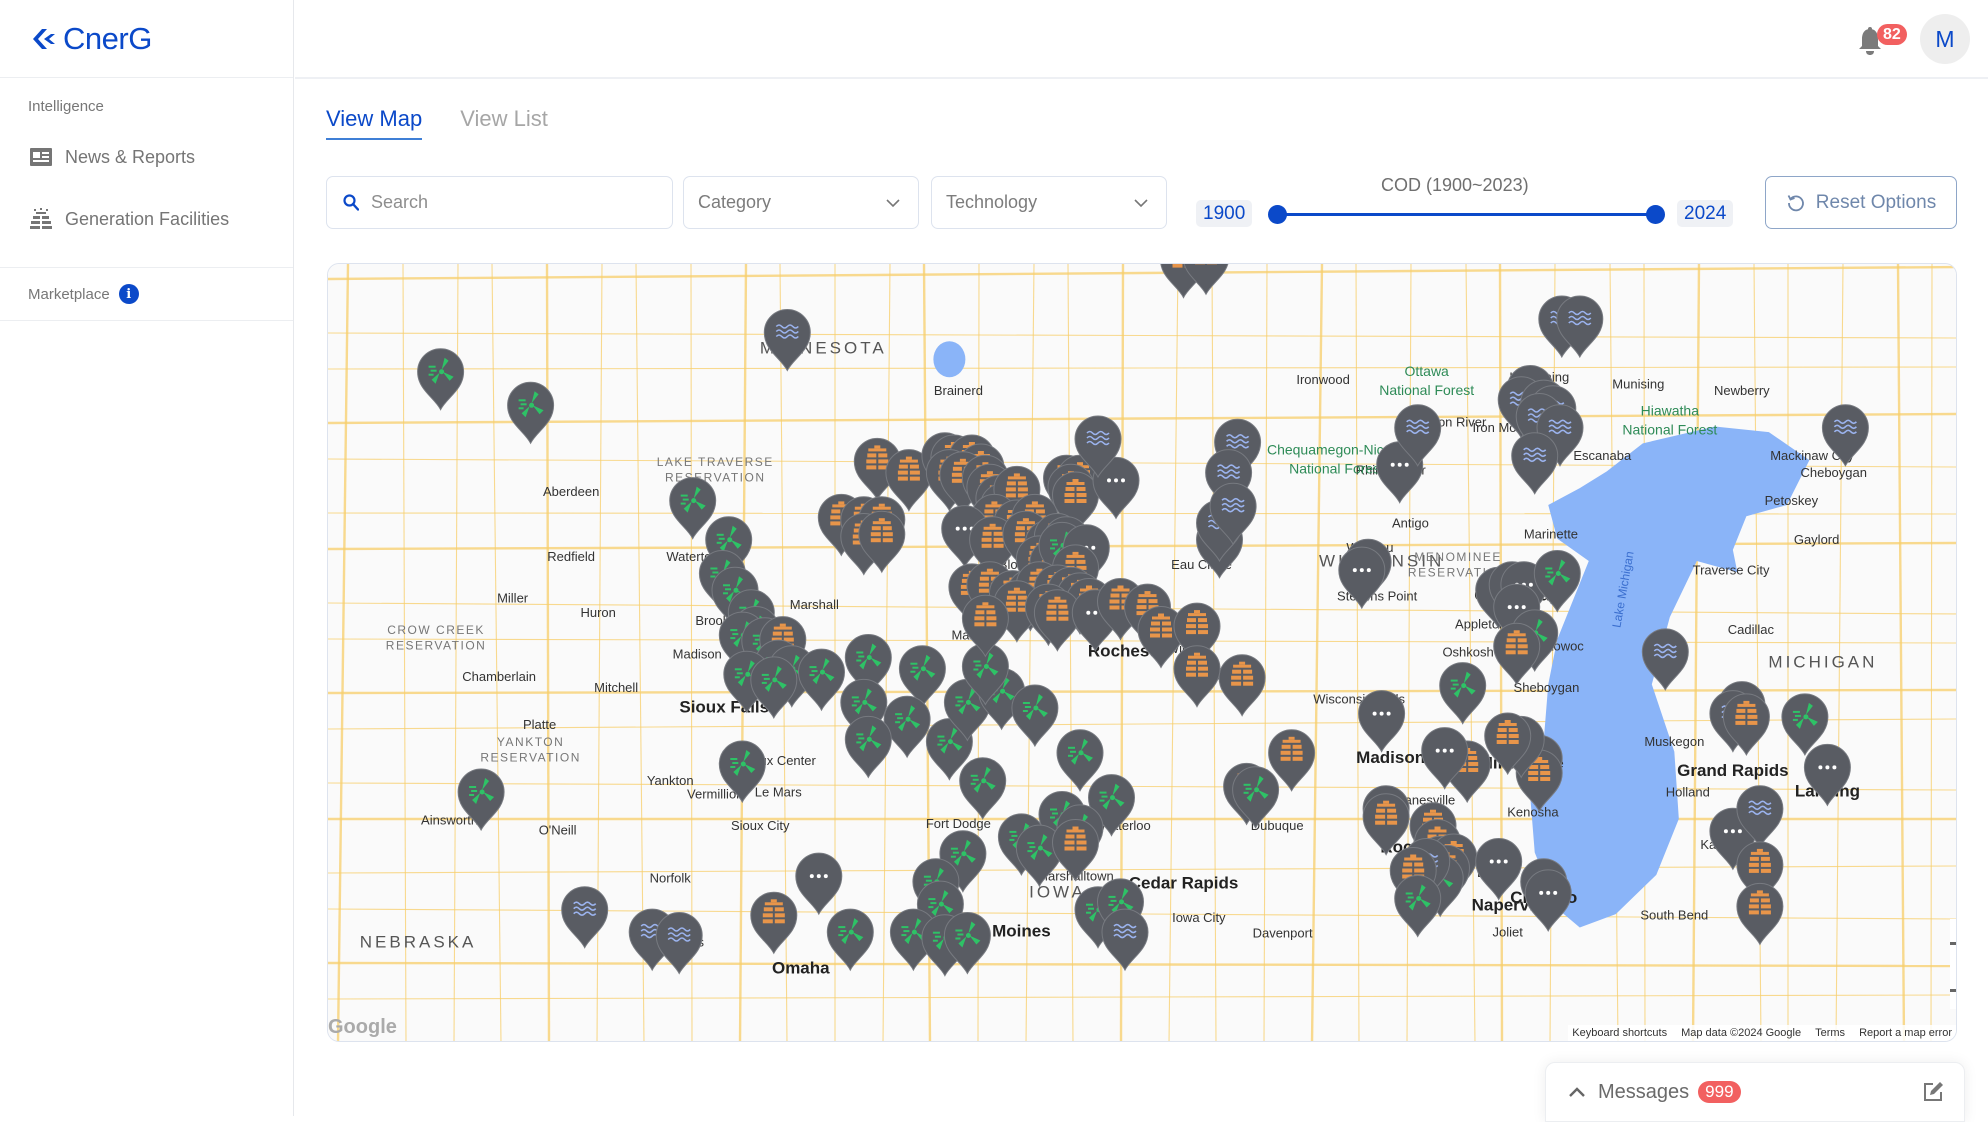  Describe the element at coordinates (1953, 990) in the screenshot. I see `zoom-out-icon` at that location.